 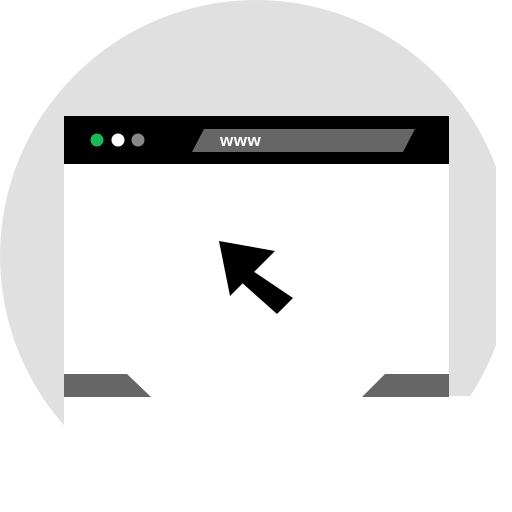 I want to click on address-bar-text: www, so click(x=240, y=140).